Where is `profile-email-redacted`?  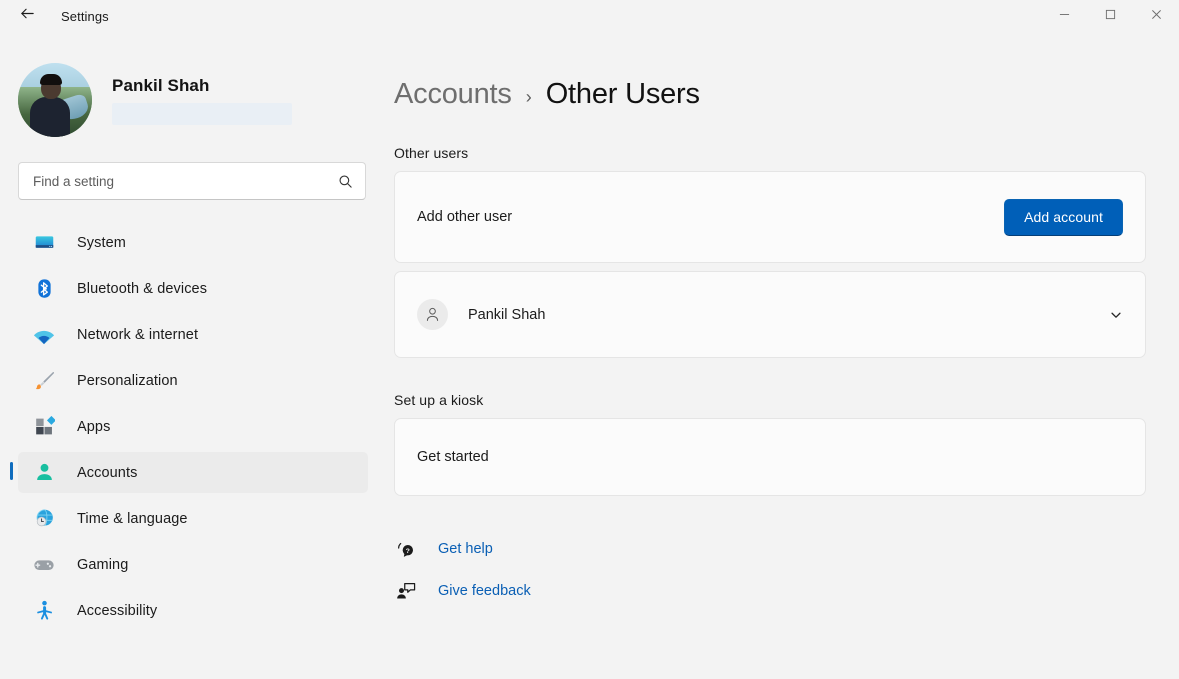
profile-email-redacted is located at coordinates (202, 113).